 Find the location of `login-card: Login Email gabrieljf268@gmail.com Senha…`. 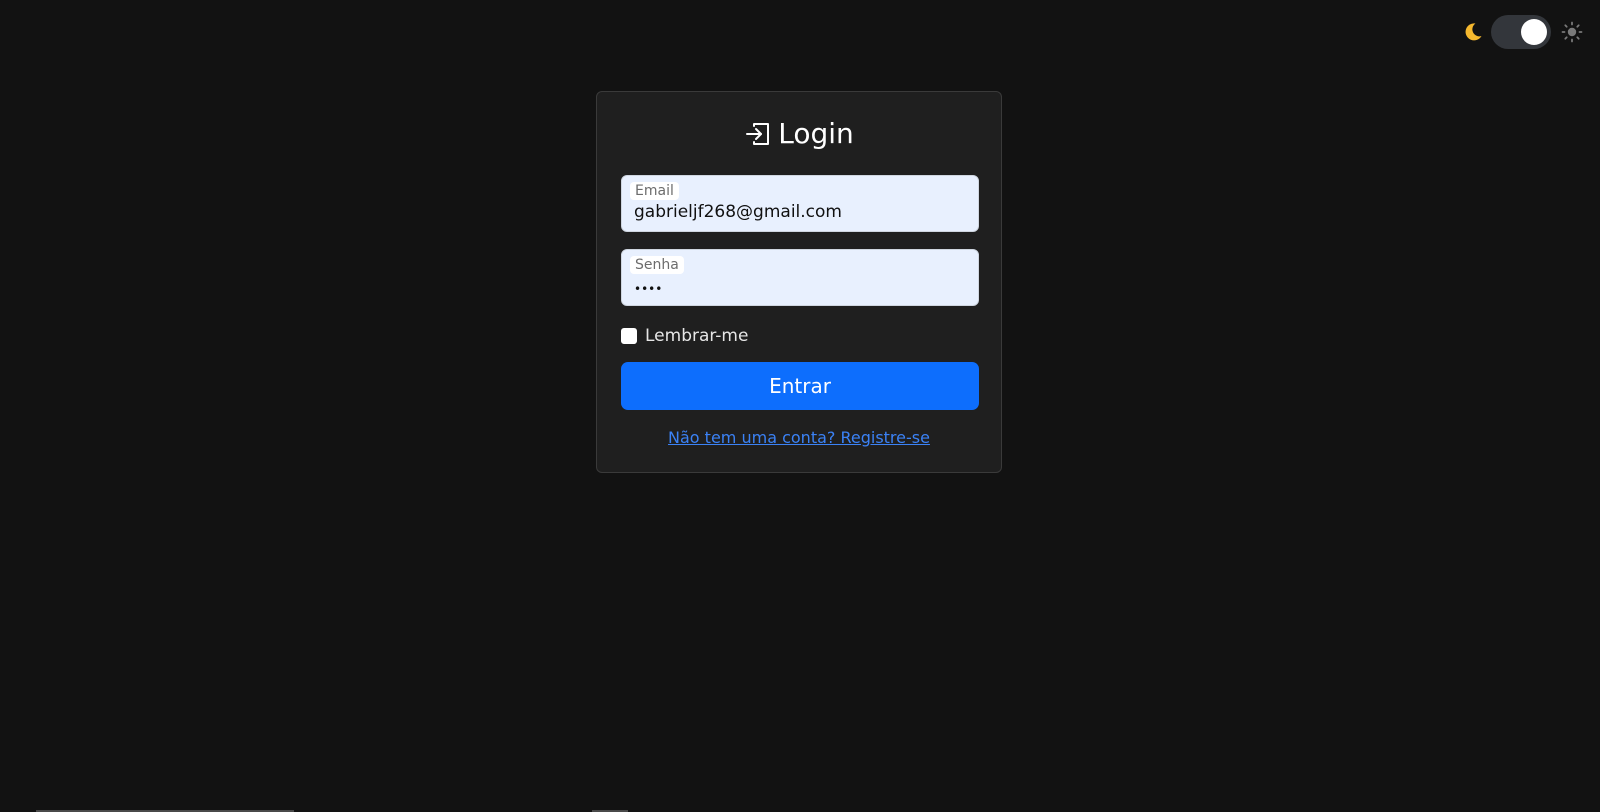

login-card: Login Email gabrieljf268@gmail.com Senha… is located at coordinates (799, 282).